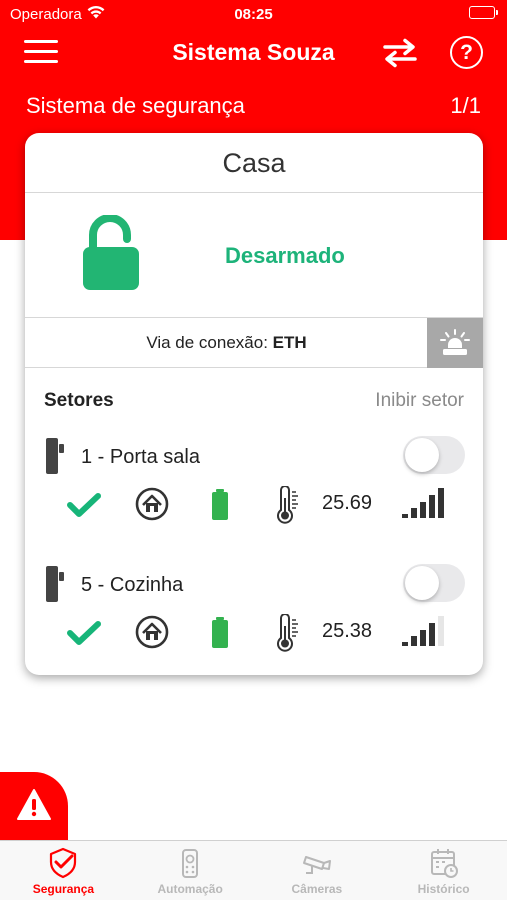  I want to click on arm-toggle-area: Desarmado, so click(254, 255).